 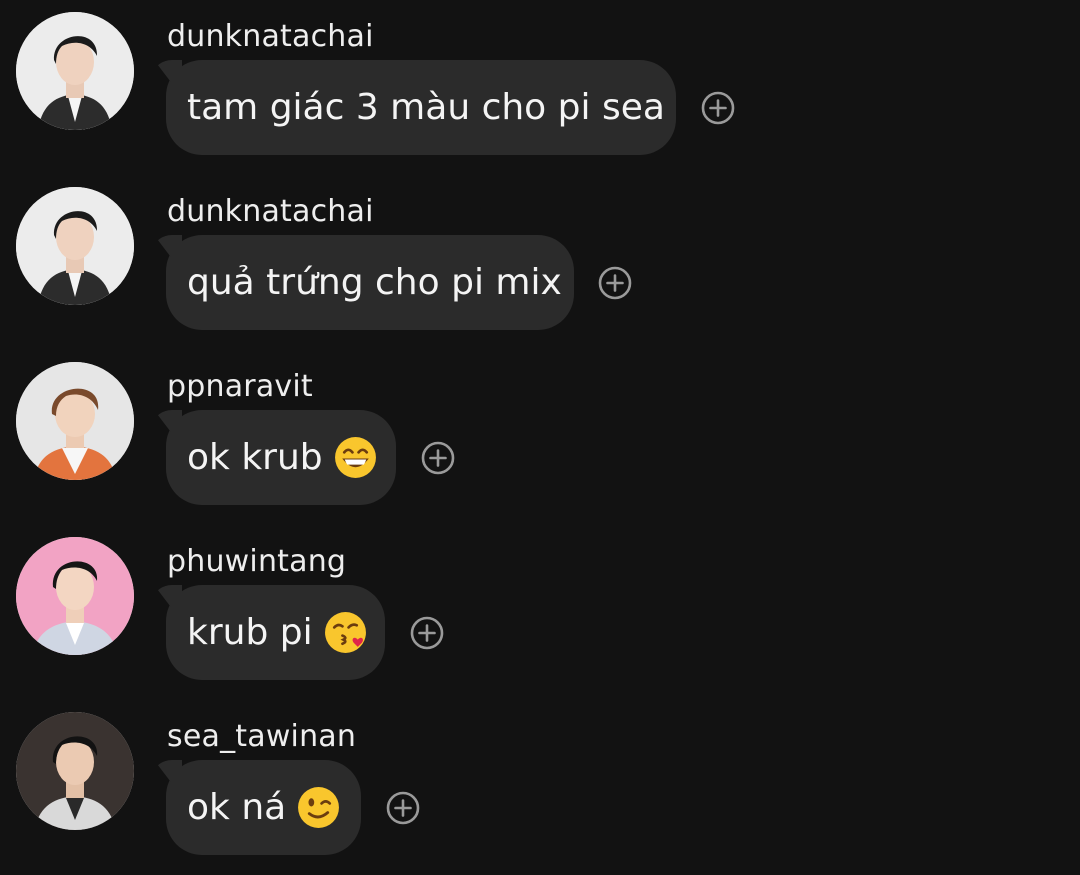 What do you see at coordinates (240, 387) in the screenshot?
I see `username: ppnaravit` at bounding box center [240, 387].